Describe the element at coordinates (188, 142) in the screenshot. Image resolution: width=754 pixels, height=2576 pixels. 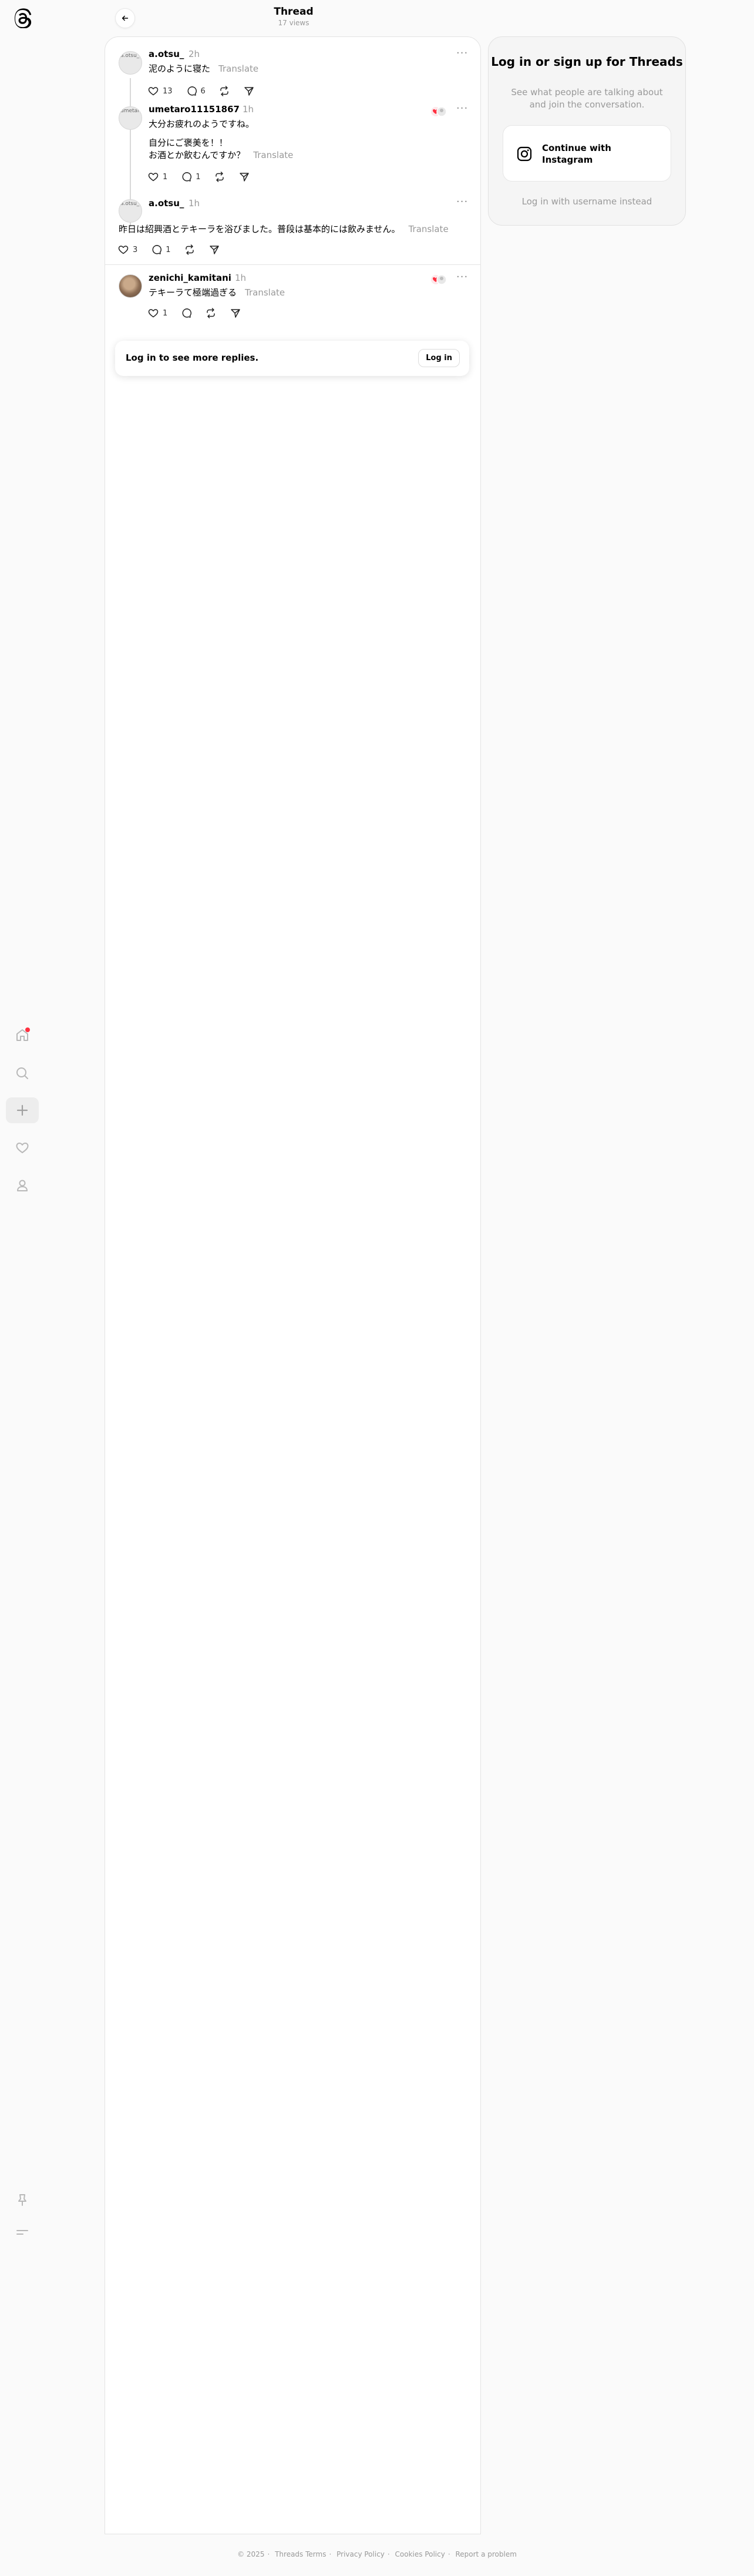
I see `post-text: 自分にご褒美を！！` at that location.